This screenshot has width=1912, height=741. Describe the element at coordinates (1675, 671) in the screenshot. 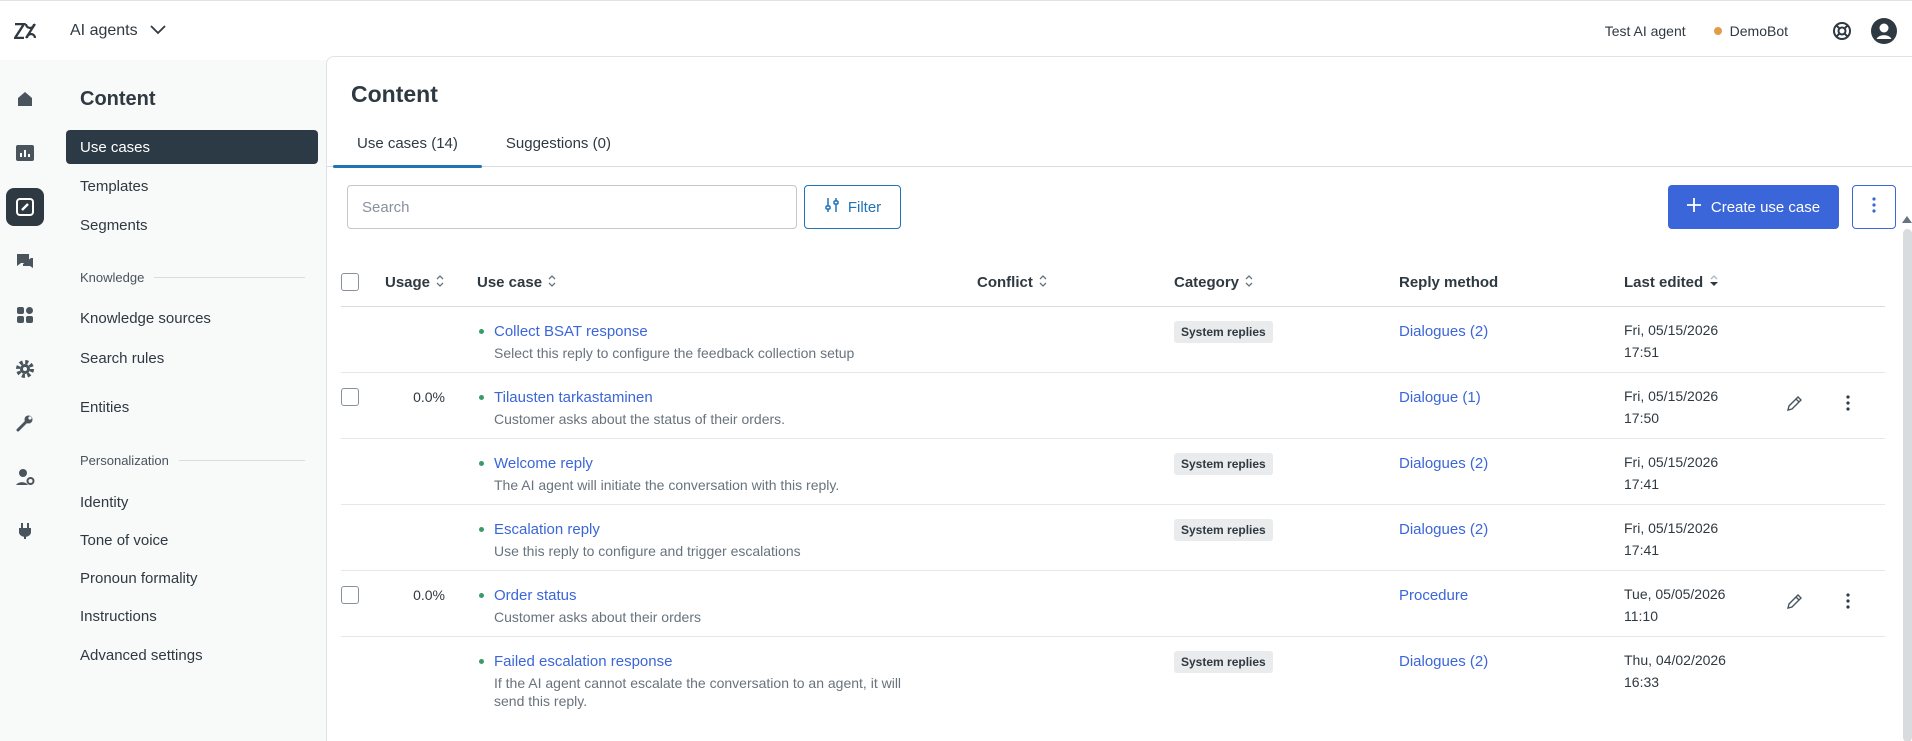

I see `last-edited-cell: Thu, 04/02/2026 16:33` at that location.